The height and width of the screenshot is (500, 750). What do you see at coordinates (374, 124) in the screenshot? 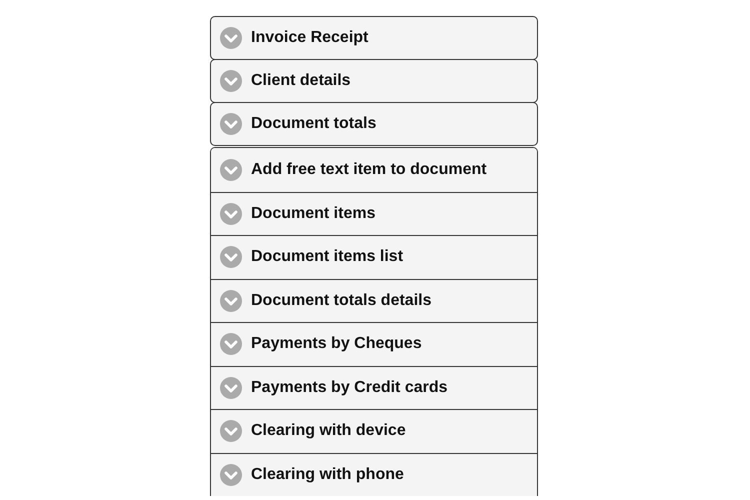
I see `collapsible-header: Document totals` at bounding box center [374, 124].